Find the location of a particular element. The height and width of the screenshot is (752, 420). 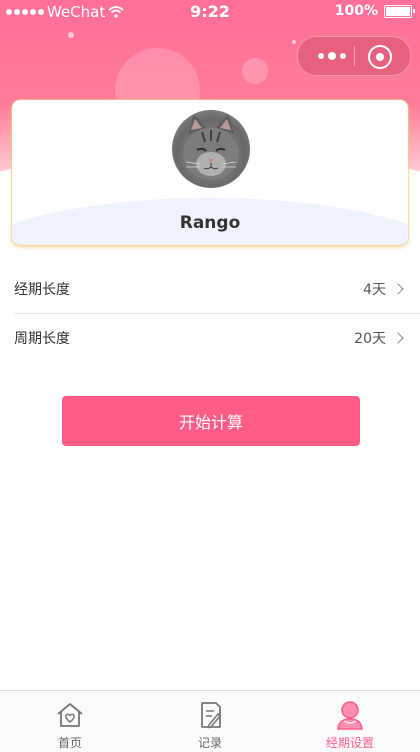

setting-cycle-length: 周期长度 20天 is located at coordinates (217, 337).